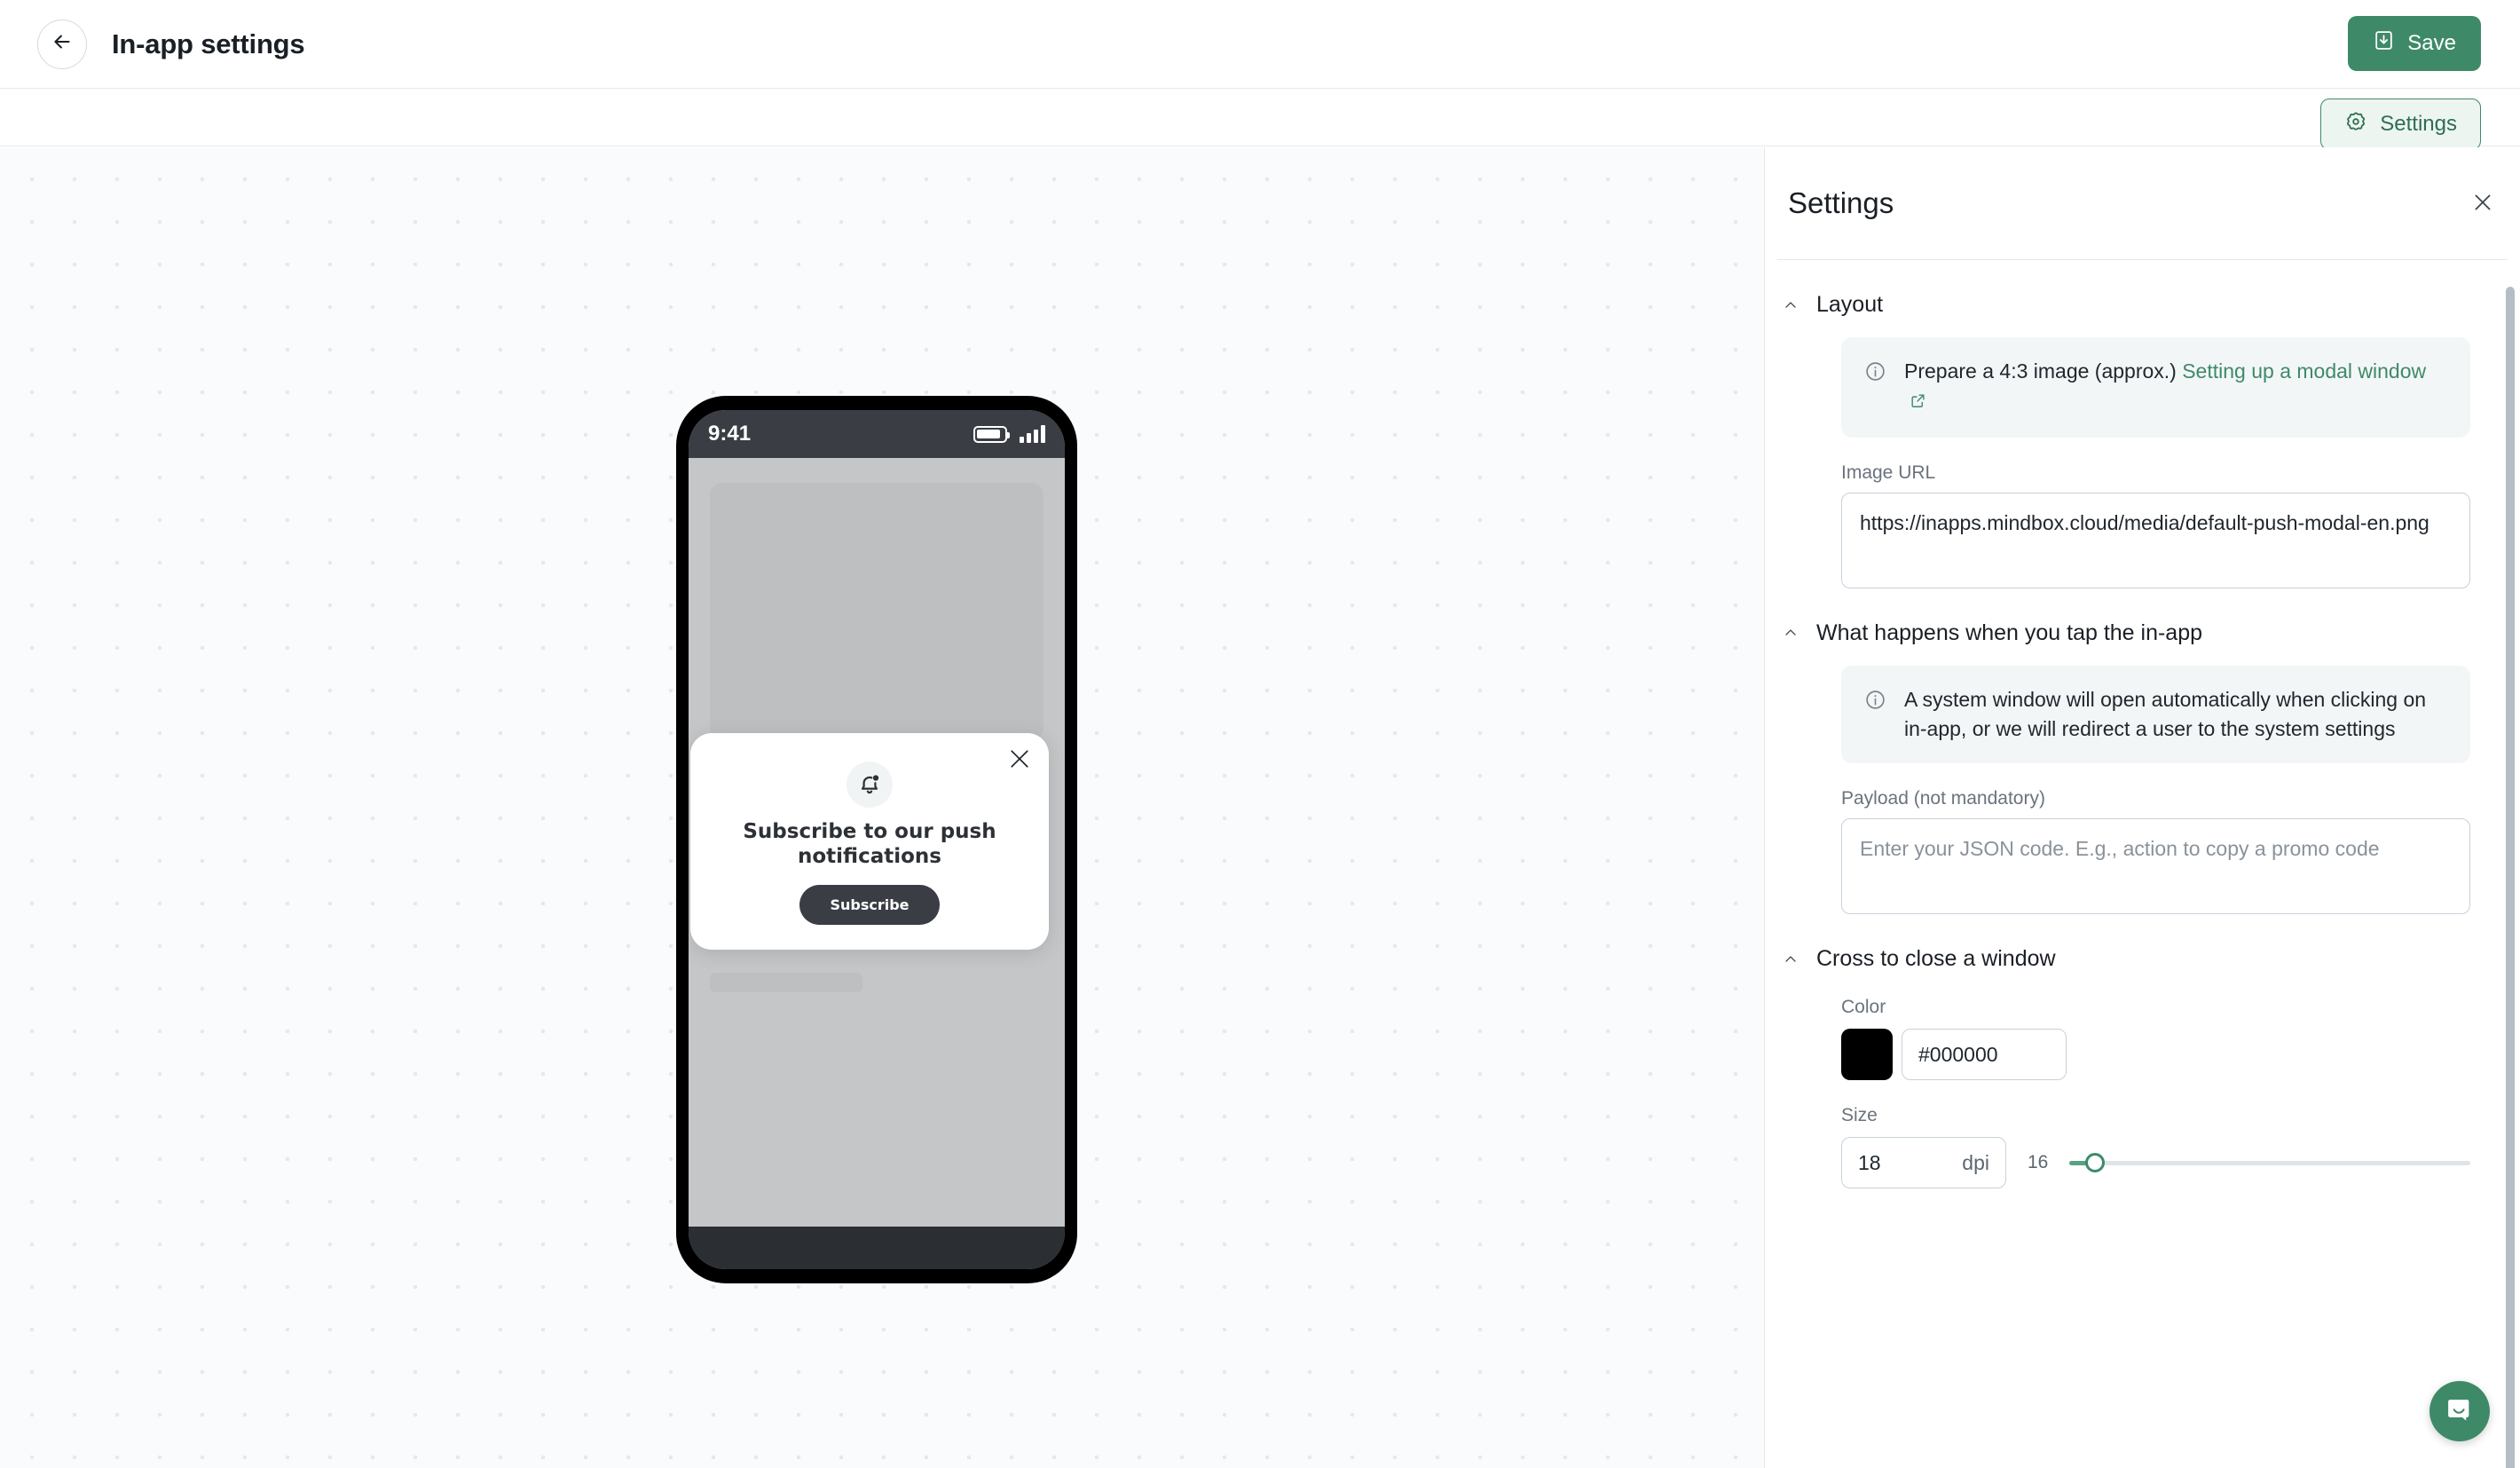 Image resolution: width=2520 pixels, height=1468 pixels. Describe the element at coordinates (786, 982) in the screenshot. I see `placeholder-block-bottom` at that location.